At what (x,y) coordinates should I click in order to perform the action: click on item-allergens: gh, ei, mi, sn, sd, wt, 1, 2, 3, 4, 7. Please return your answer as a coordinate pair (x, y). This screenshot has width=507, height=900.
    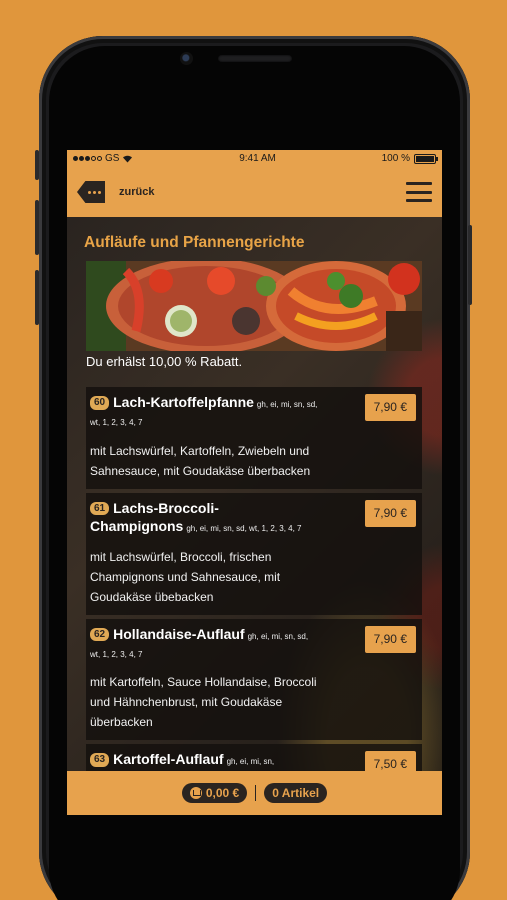
    Looking at the image, I should click on (244, 529).